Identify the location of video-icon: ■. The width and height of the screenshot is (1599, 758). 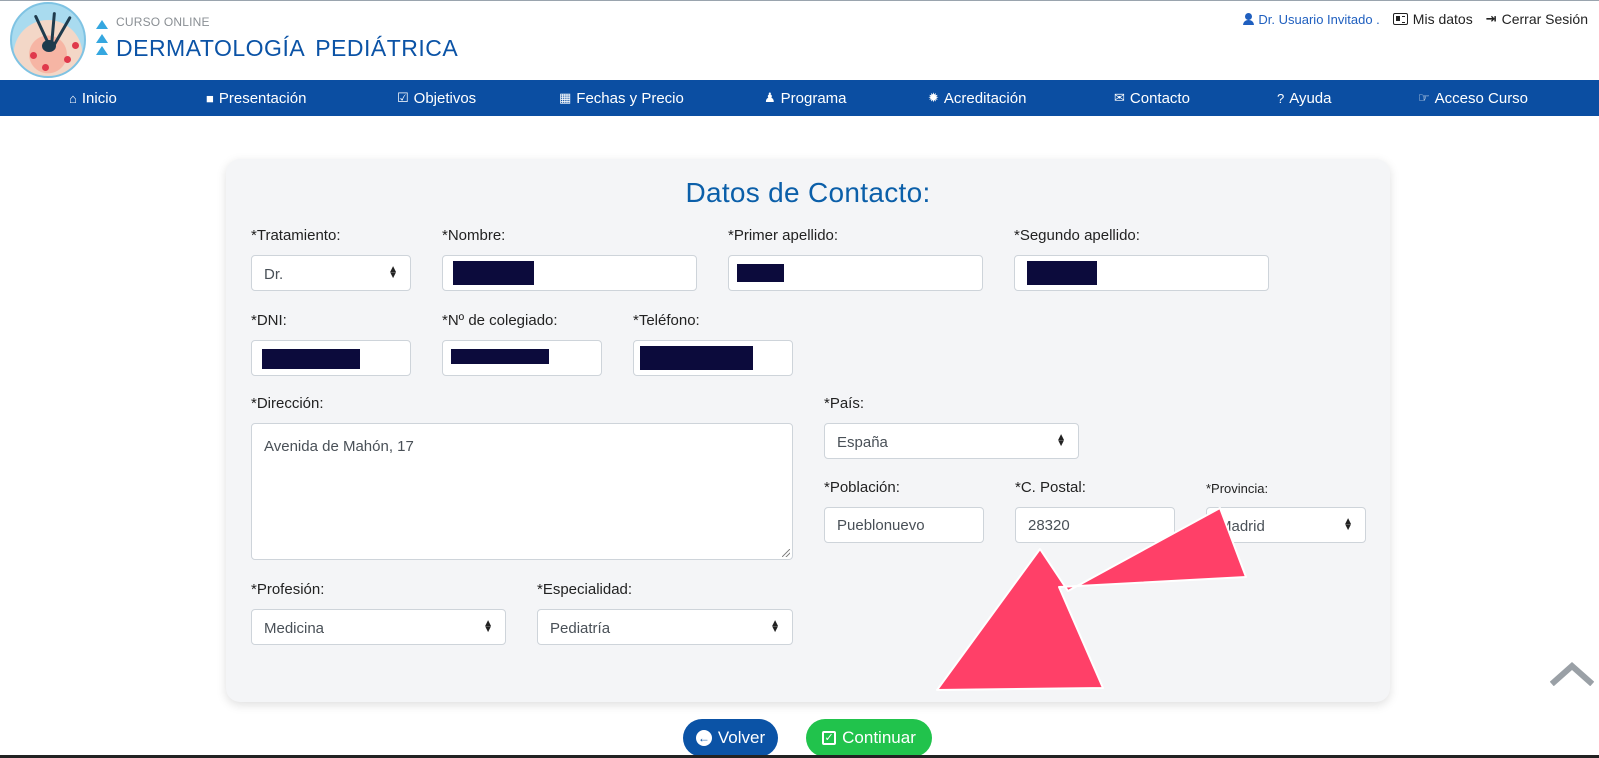
(210, 98).